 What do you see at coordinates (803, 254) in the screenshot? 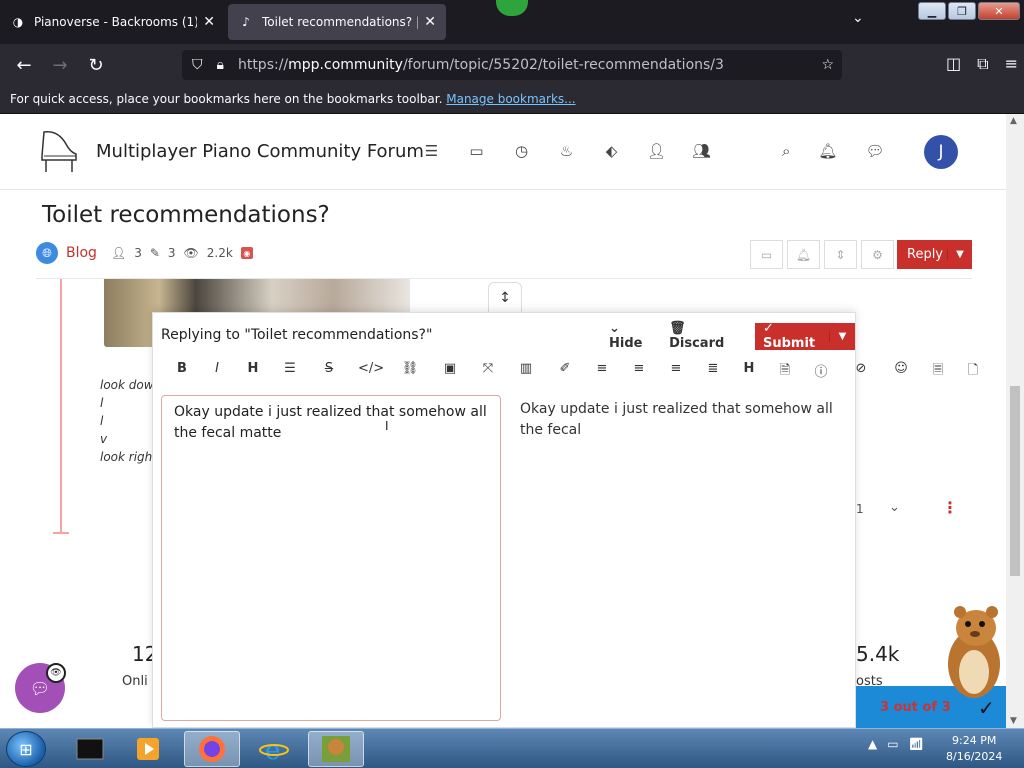
I see `watch-bell-button: 🔔︎` at bounding box center [803, 254].